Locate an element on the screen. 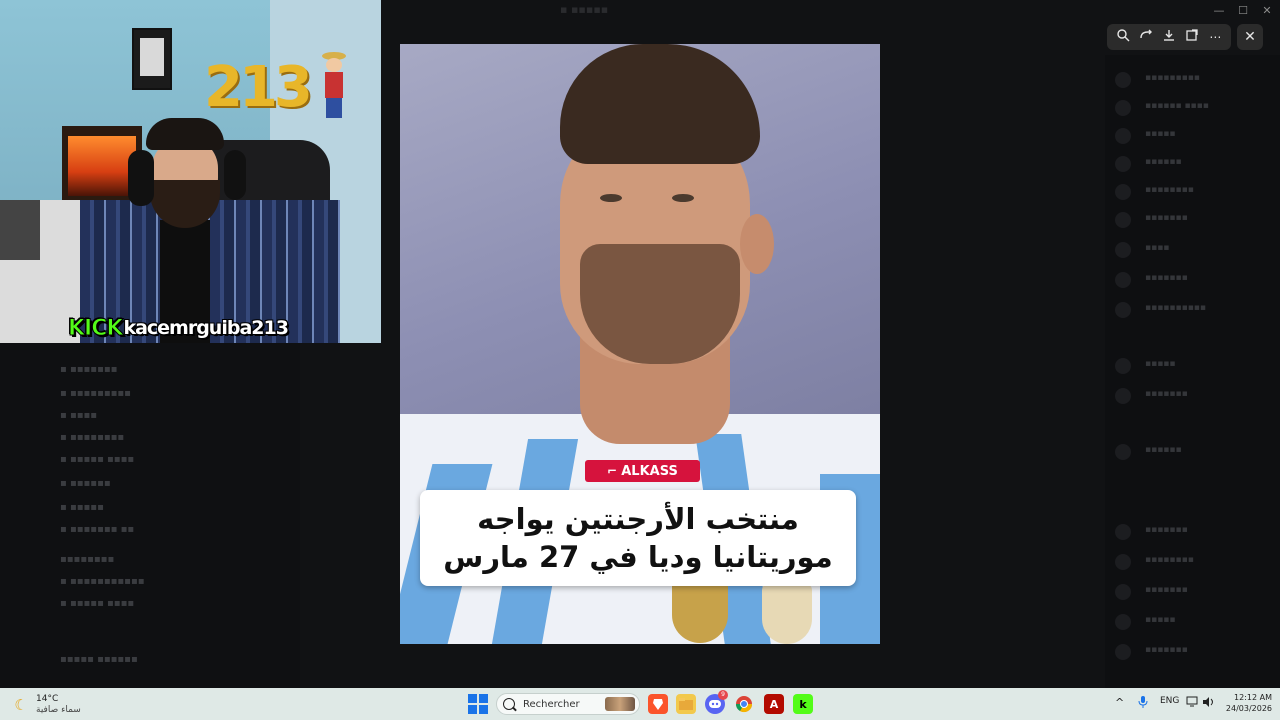 The width and height of the screenshot is (1280, 720). window-controls: — ☐ ✕ is located at coordinates (1244, 11).